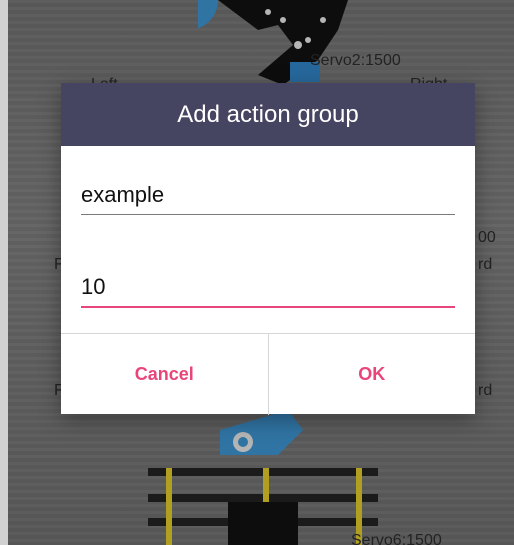 This screenshot has height=545, width=514. What do you see at coordinates (268, 114) in the screenshot?
I see `dialog-title: Add action group` at bounding box center [268, 114].